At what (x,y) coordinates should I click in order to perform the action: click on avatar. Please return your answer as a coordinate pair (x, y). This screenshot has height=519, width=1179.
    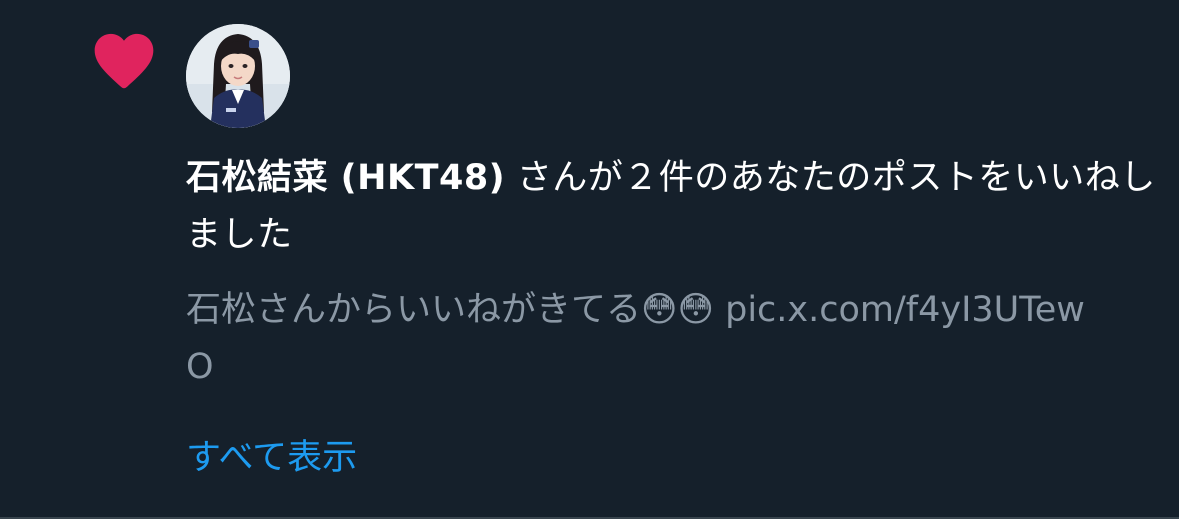
    Looking at the image, I should click on (238, 76).